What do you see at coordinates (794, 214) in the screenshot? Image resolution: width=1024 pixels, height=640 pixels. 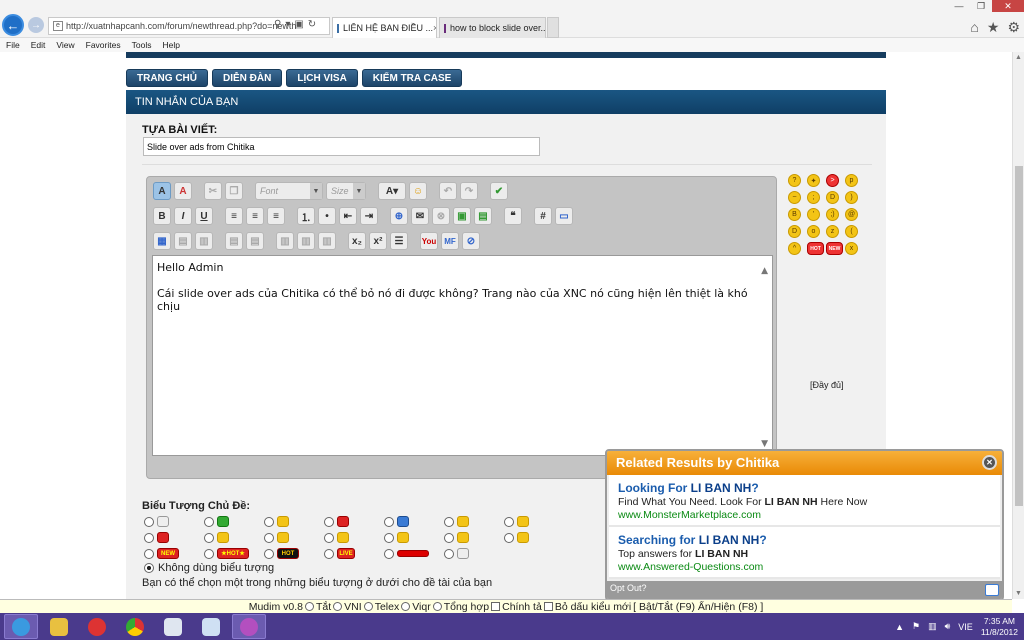 I see `smilie-cool: B` at bounding box center [794, 214].